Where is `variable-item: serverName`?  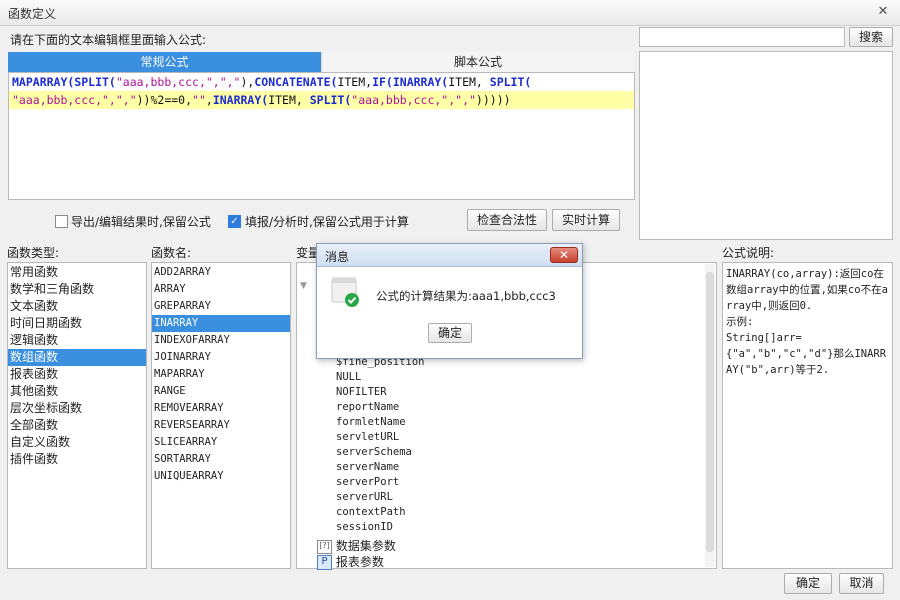
variable-item: serverName is located at coordinates (380, 467).